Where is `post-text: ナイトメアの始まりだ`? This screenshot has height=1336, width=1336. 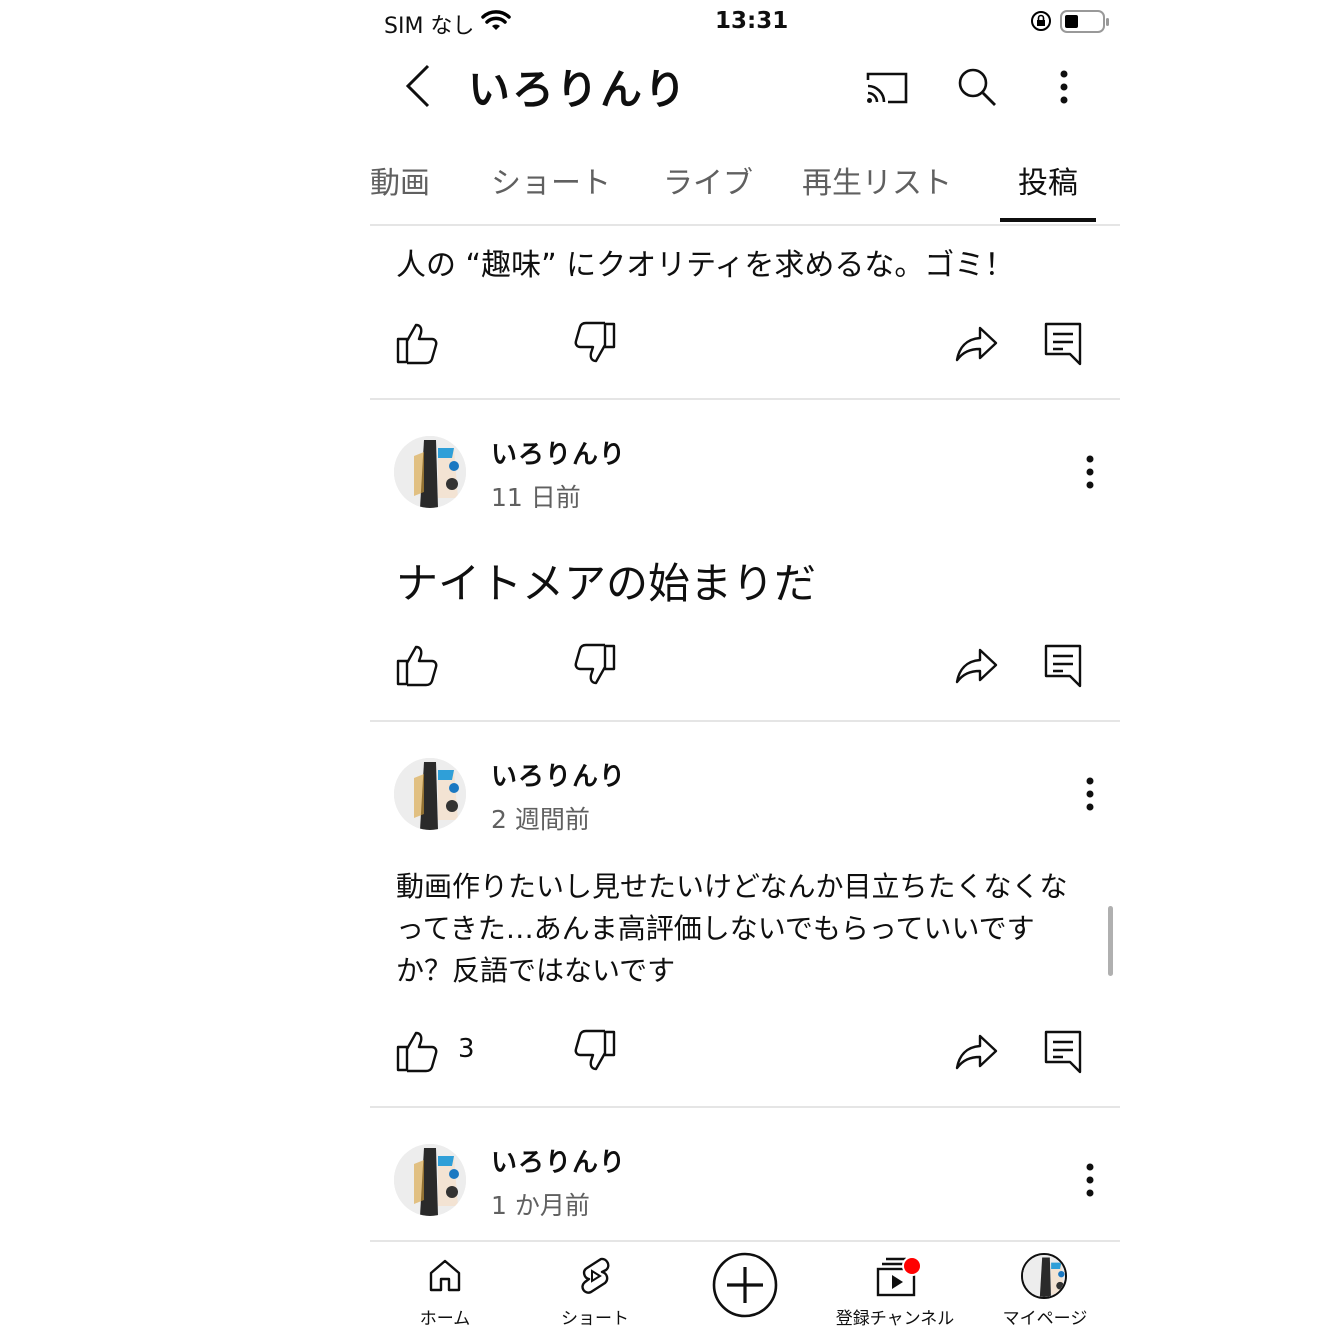 post-text: ナイトメアの始まりだ is located at coordinates (606, 583).